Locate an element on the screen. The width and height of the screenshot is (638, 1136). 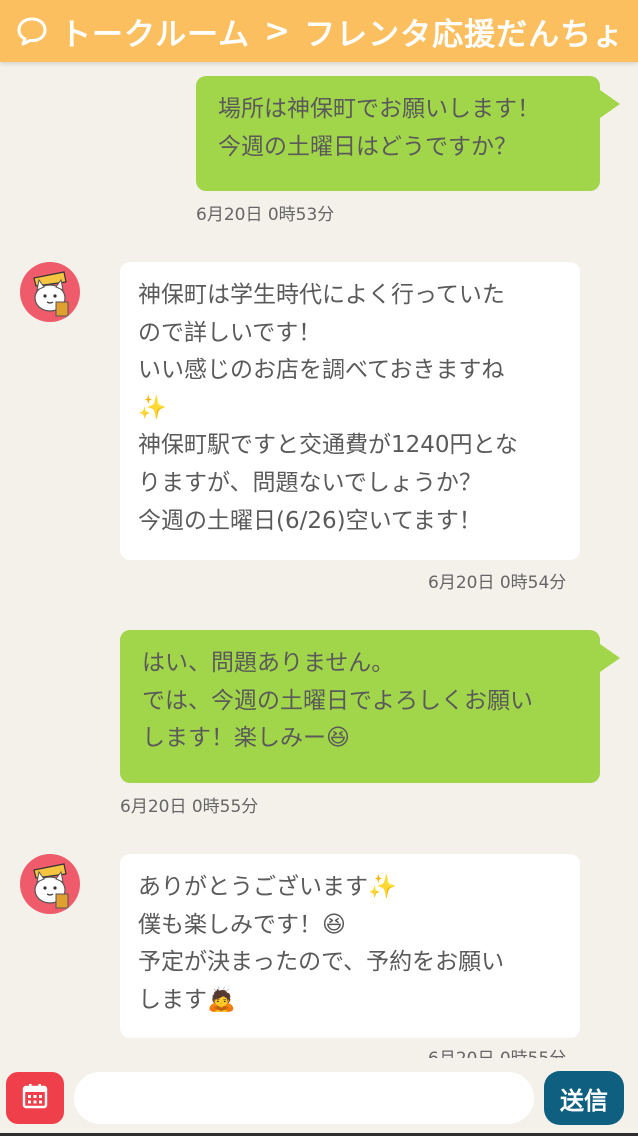
message-line: はい、問題ありません。 is located at coordinates (268, 663).